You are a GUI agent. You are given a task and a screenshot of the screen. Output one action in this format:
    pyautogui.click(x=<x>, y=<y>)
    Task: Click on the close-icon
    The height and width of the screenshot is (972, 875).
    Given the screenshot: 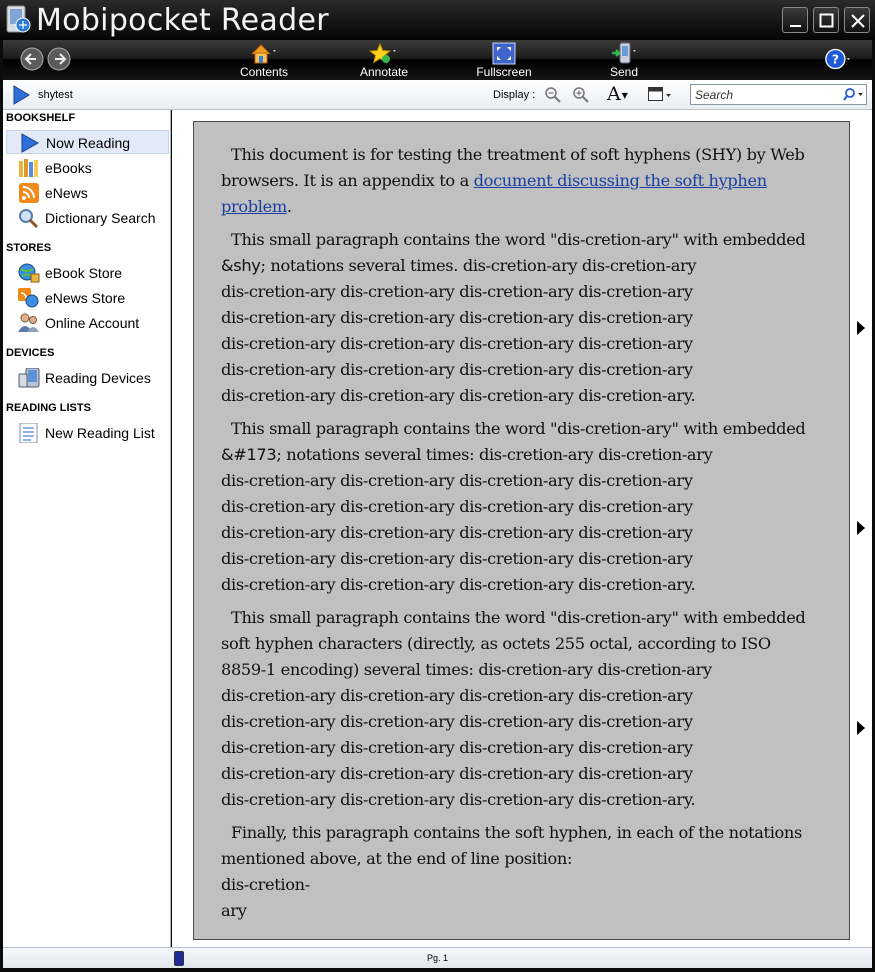 What is the action you would take?
    pyautogui.click(x=858, y=21)
    